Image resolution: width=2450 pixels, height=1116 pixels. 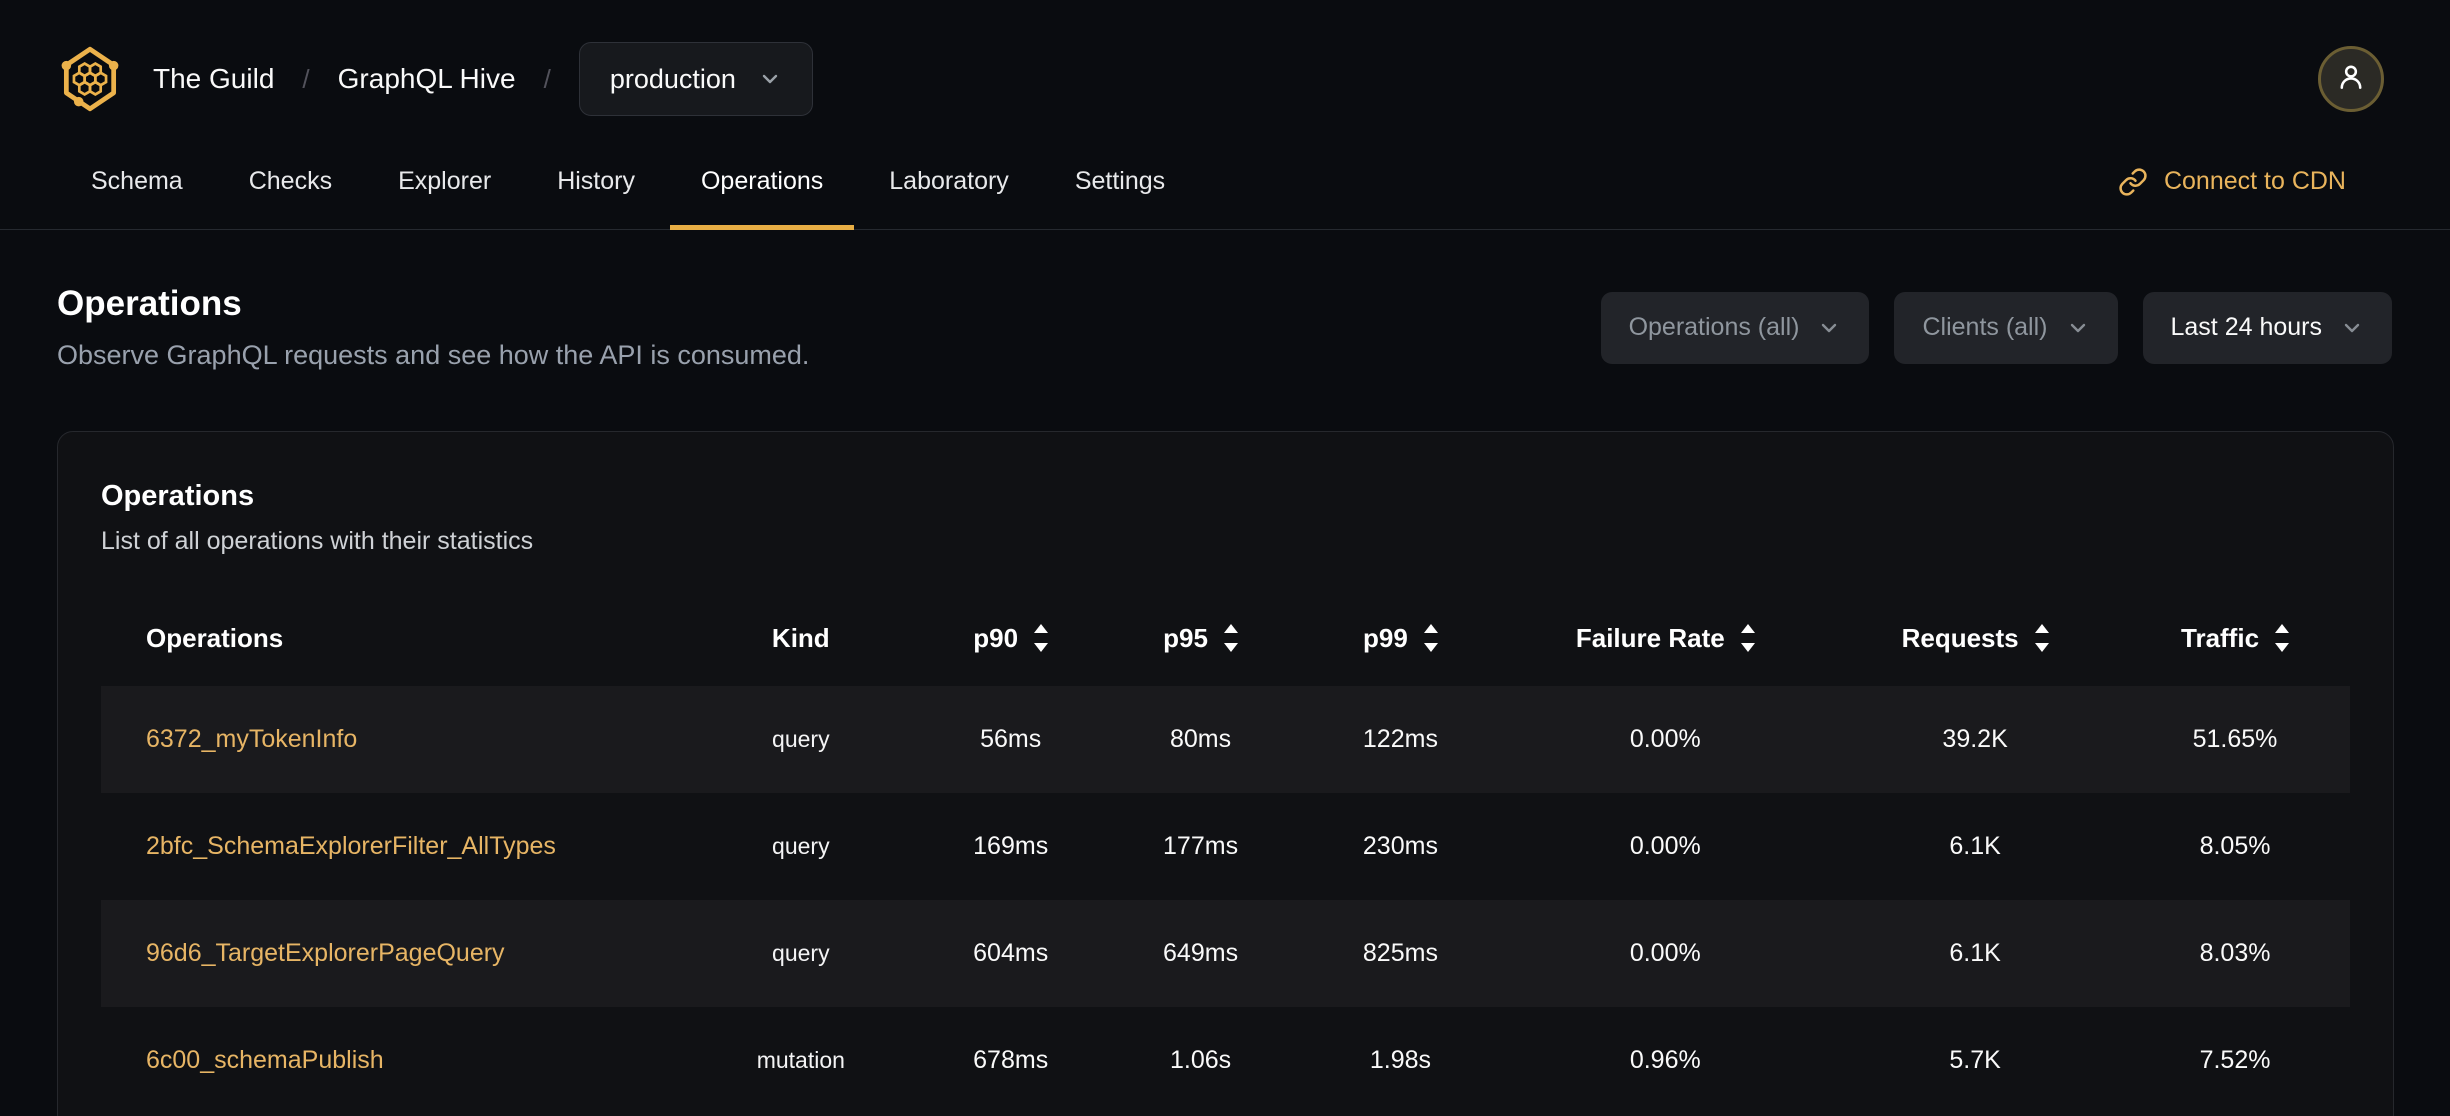 What do you see at coordinates (178, 496) in the screenshot?
I see `card-title: Operations` at bounding box center [178, 496].